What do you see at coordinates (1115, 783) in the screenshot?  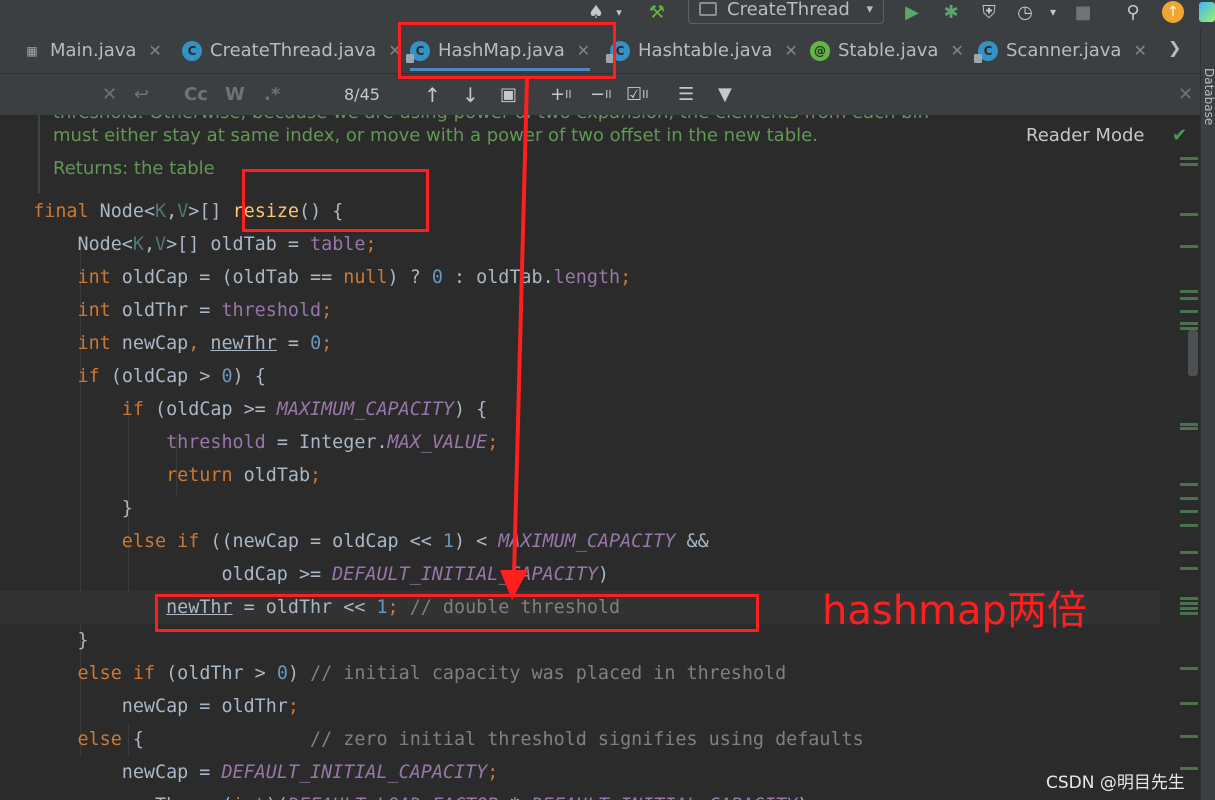 I see `watermark: CSDN @明目先生` at bounding box center [1115, 783].